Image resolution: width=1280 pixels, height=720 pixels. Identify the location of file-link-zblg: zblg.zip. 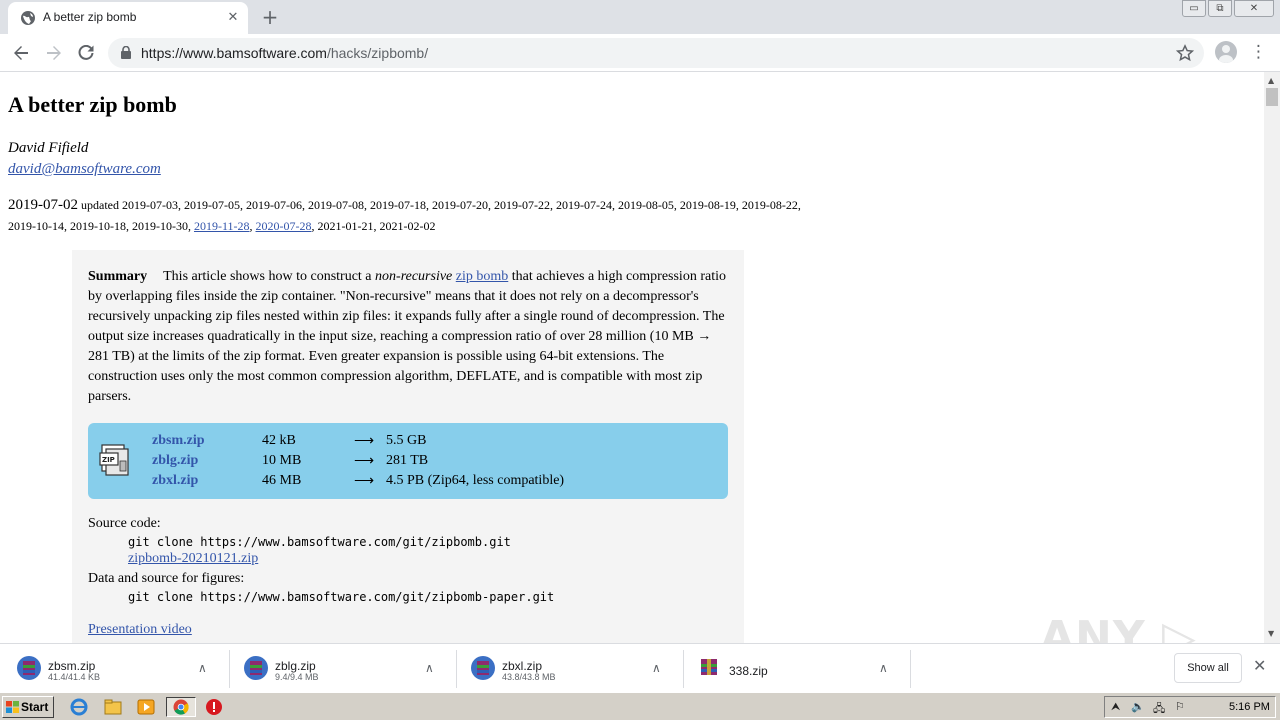
(175, 461).